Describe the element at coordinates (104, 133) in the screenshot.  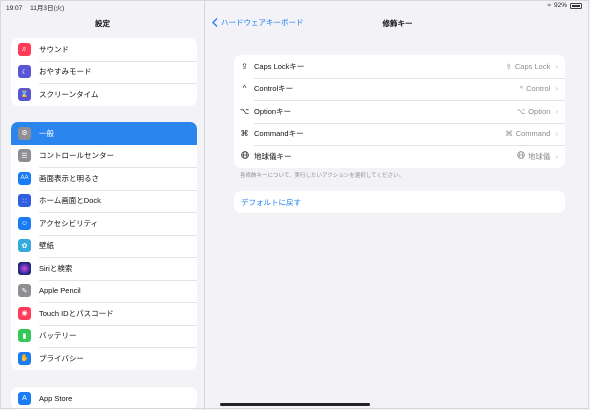
I see `sidebar-item-general: ⚙ 一般` at that location.